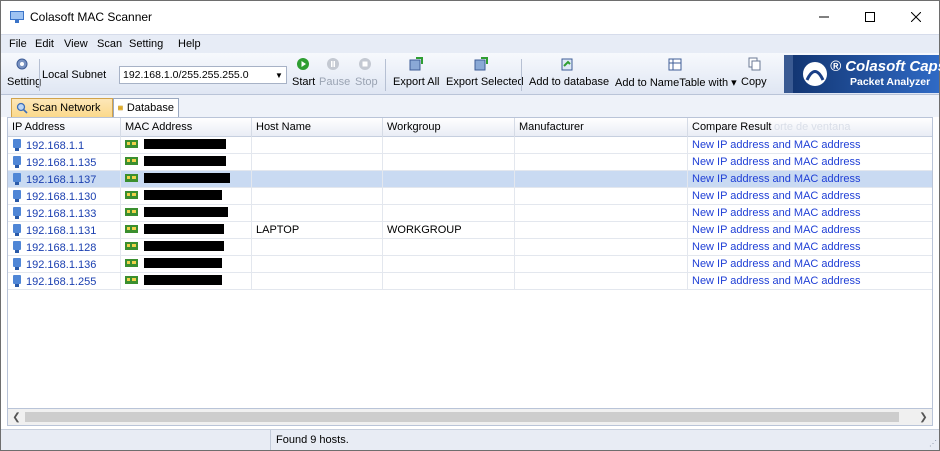 The image size is (940, 451). What do you see at coordinates (449, 127) in the screenshot?
I see `col-workgroup: Workgroup` at bounding box center [449, 127].